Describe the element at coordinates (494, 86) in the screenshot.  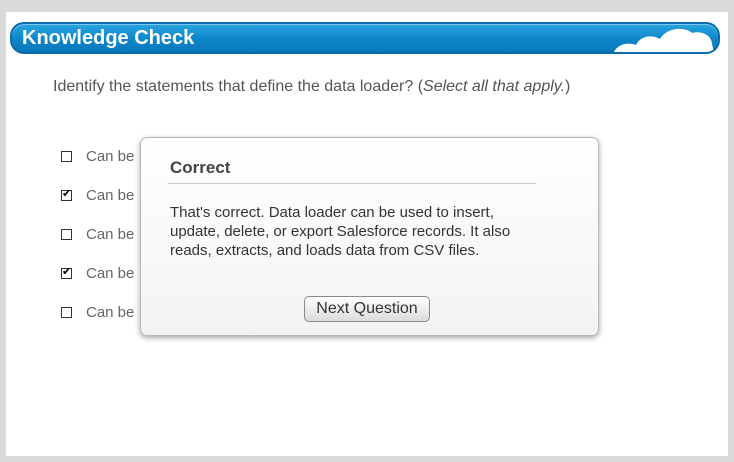
I see `question-instruction: Select all that apply.` at that location.